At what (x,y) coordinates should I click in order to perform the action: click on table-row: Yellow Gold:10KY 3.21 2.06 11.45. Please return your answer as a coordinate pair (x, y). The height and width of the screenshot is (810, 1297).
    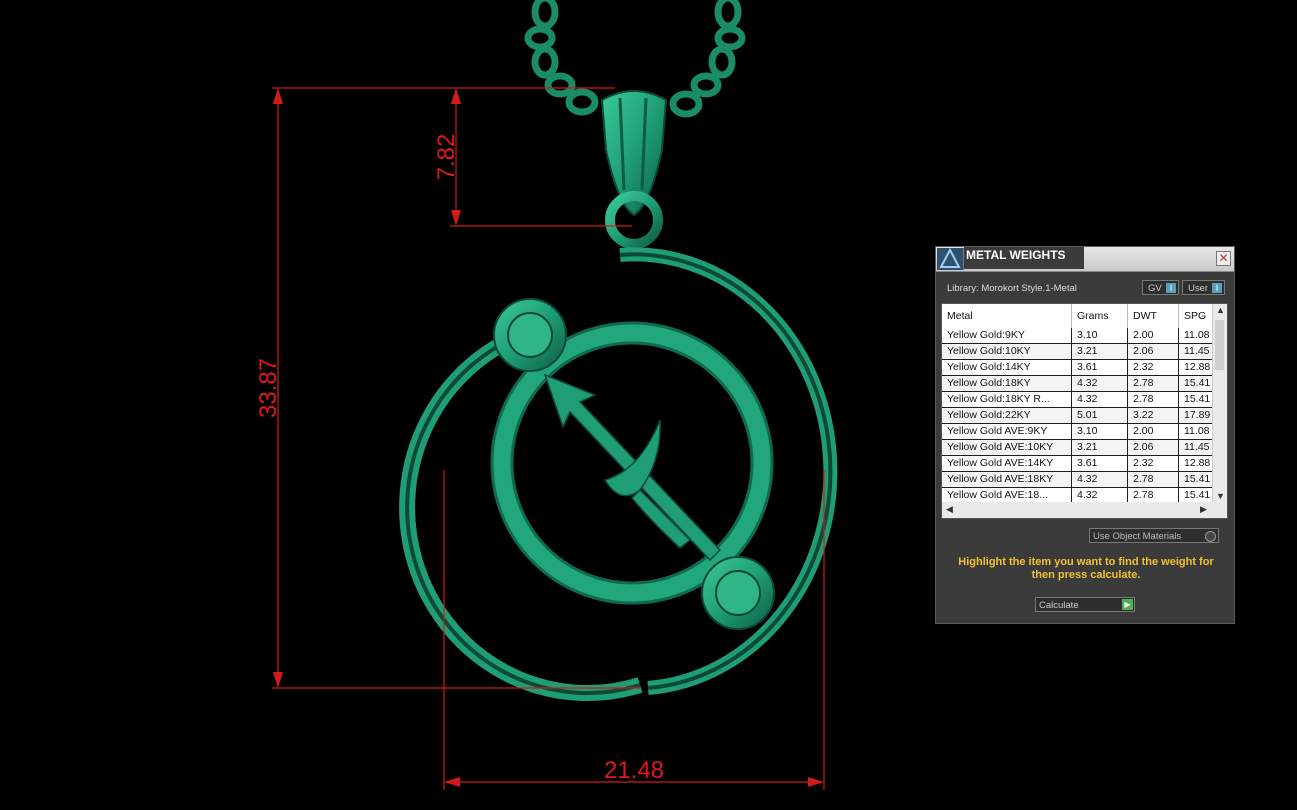
    Looking at the image, I should click on (1078, 352).